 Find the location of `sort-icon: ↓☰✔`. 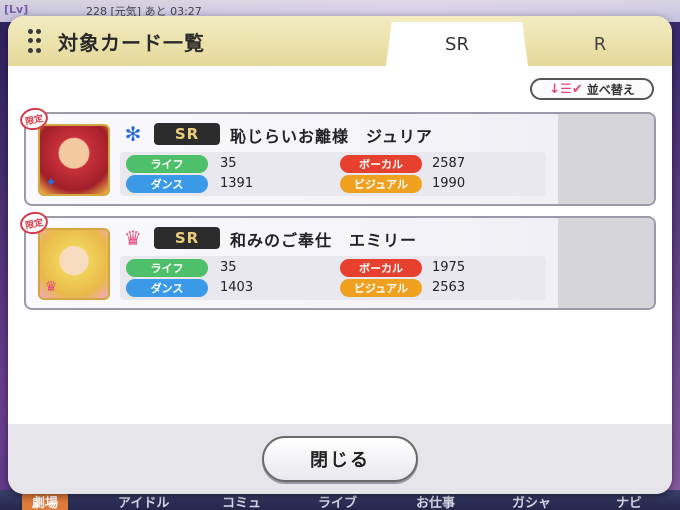

sort-icon: ↓☰✔ is located at coordinates (566, 89).